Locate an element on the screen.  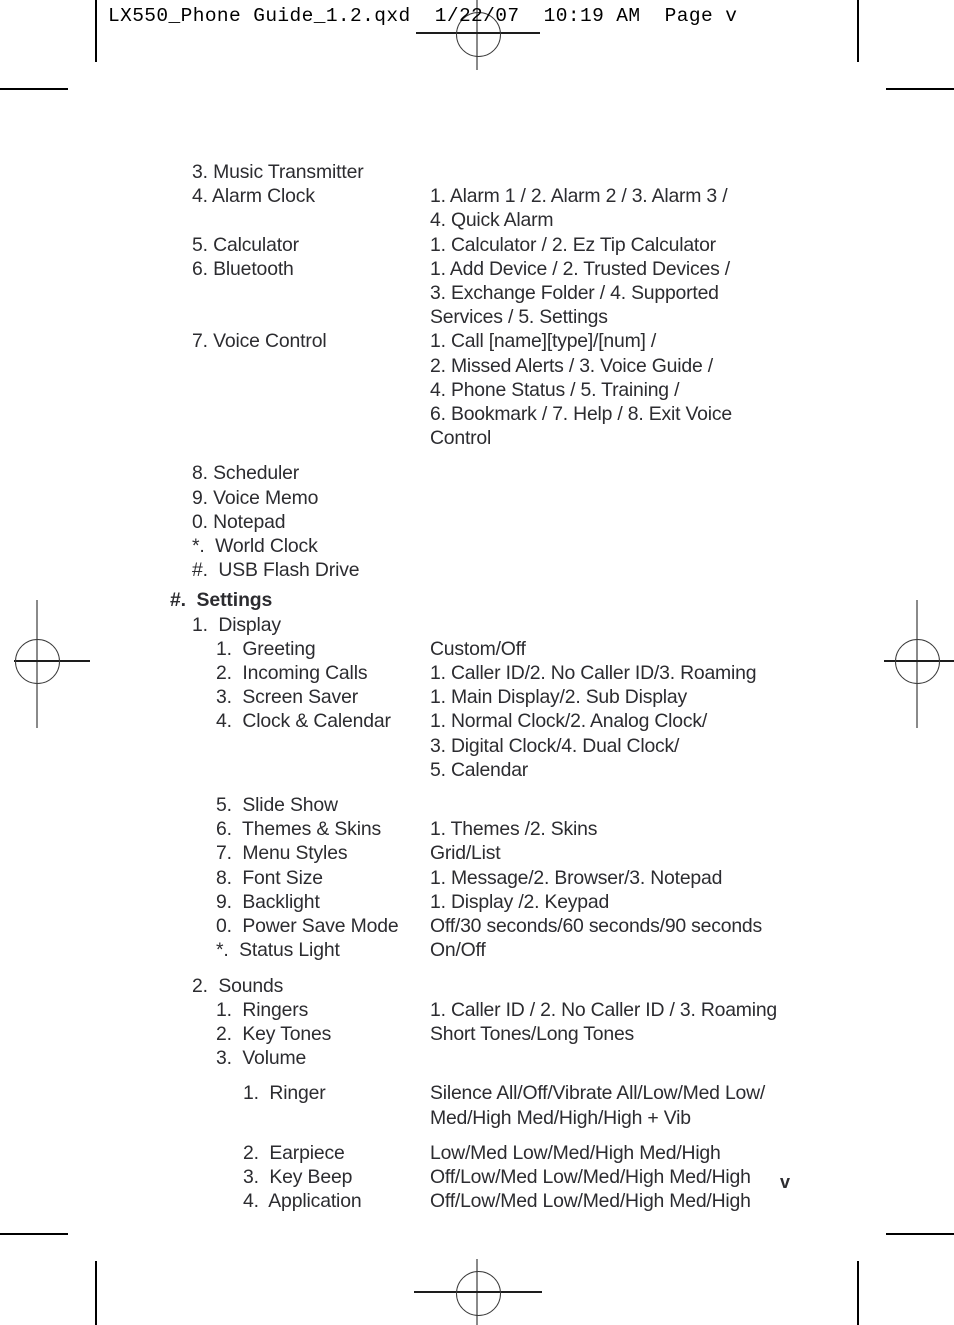
outline-row: 5. Calendar is located at coordinates (477, 770).